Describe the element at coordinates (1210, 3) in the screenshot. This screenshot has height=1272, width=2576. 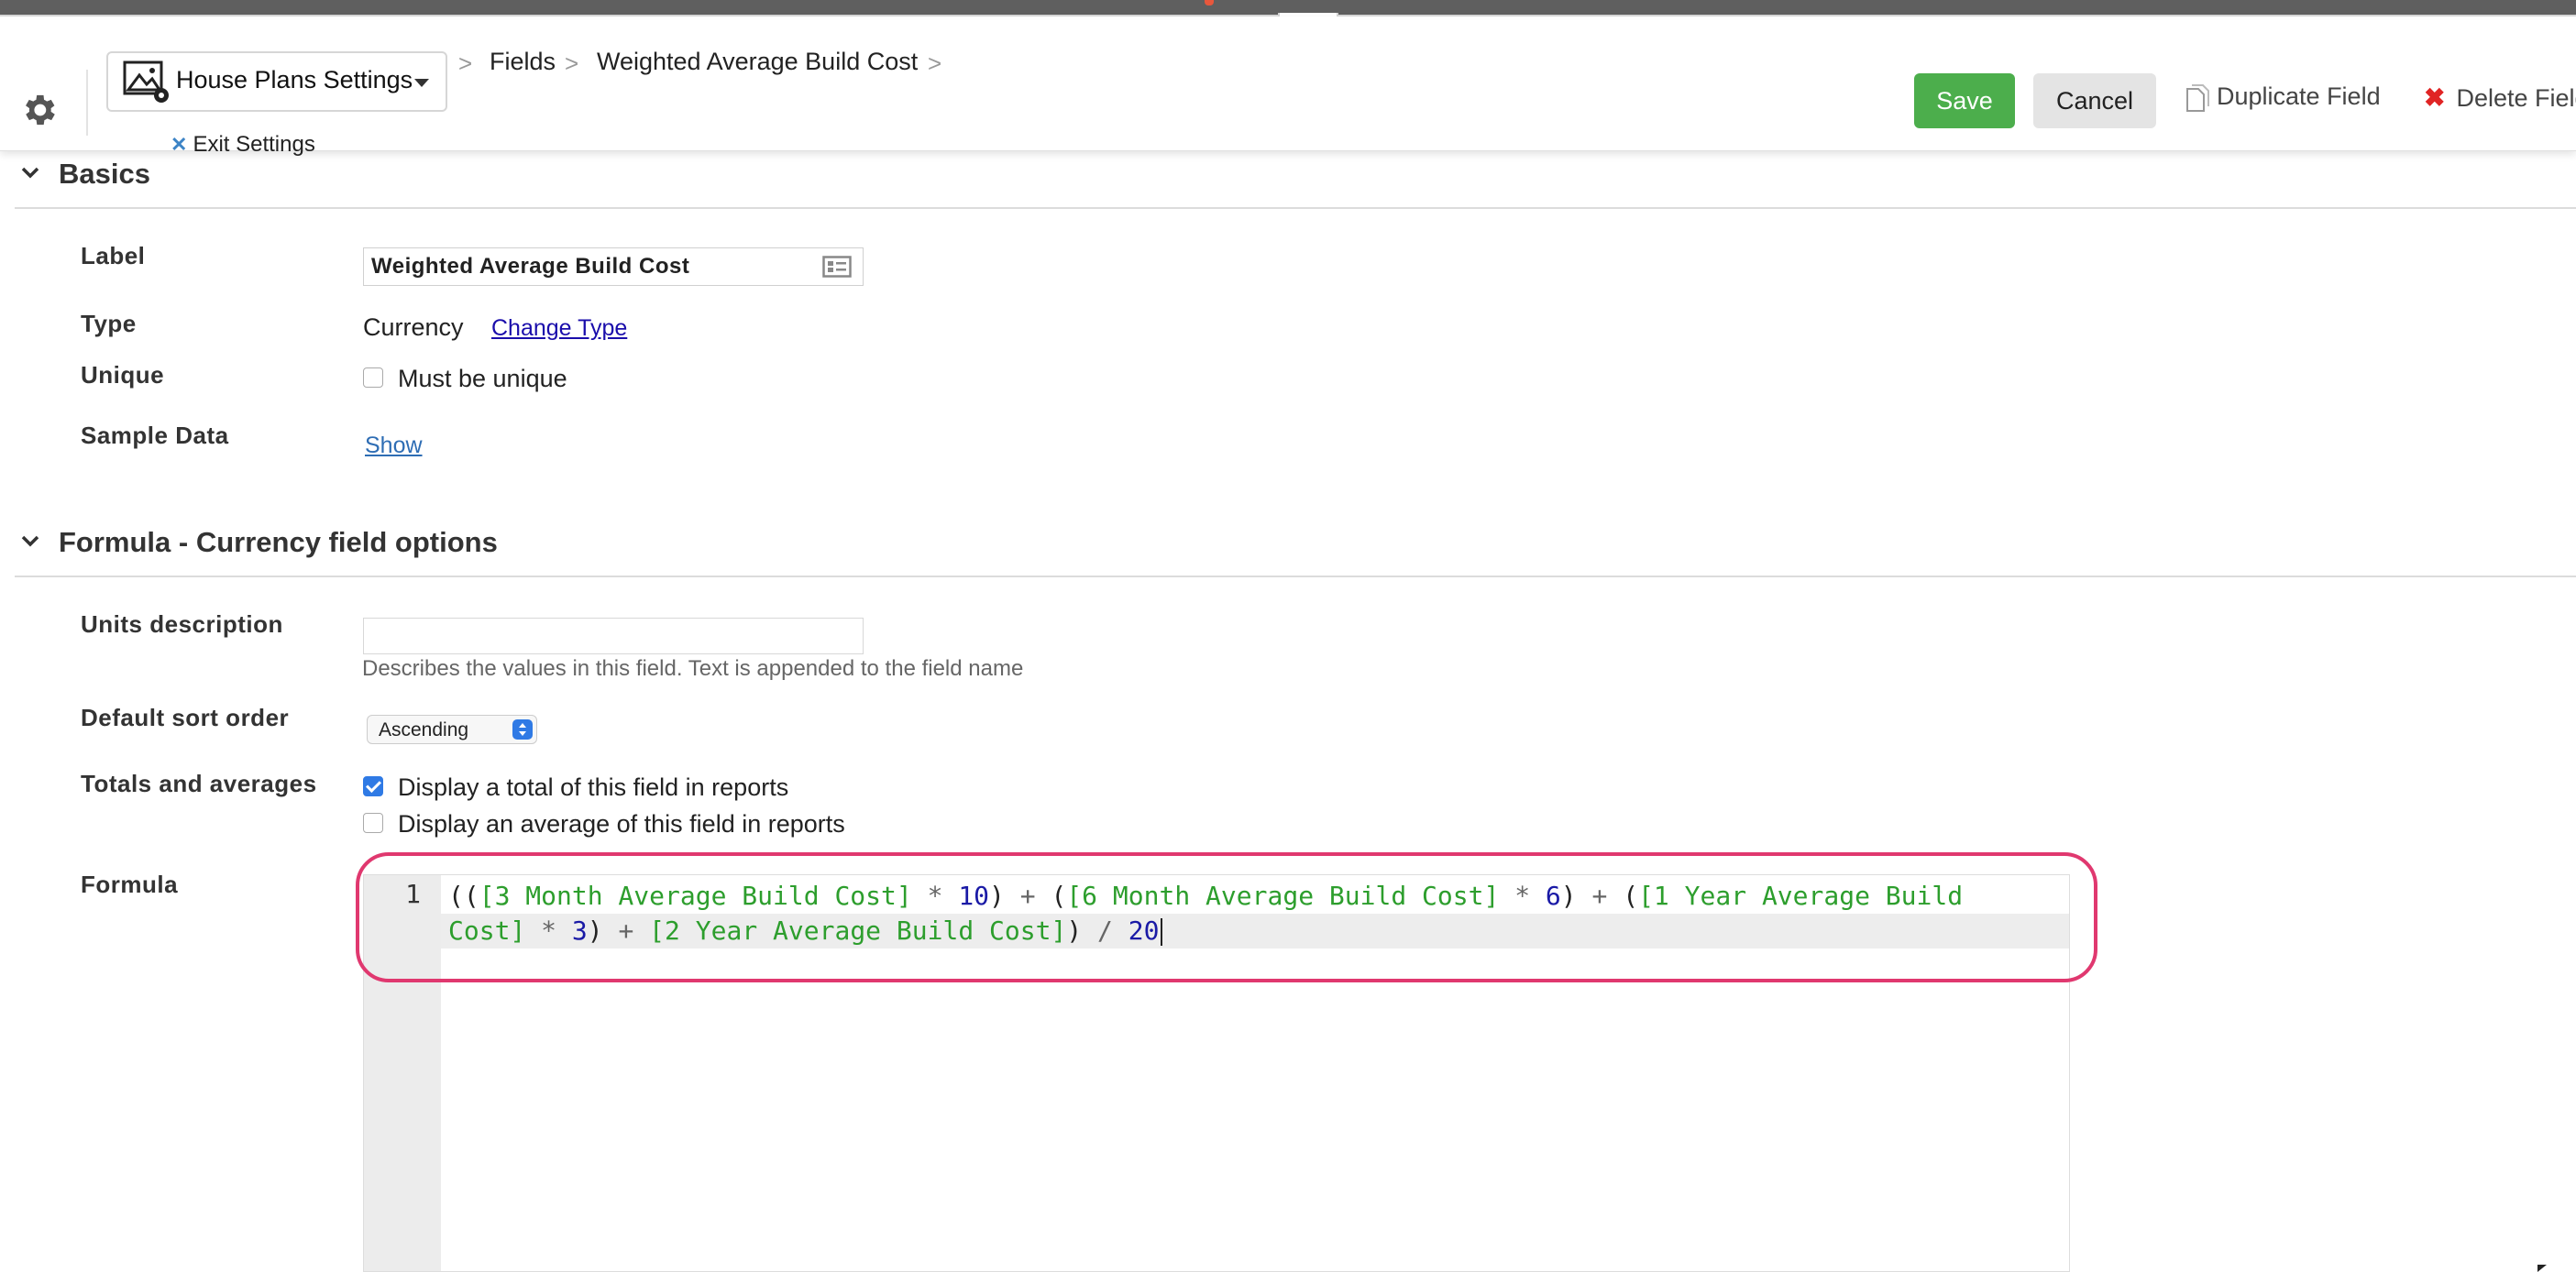
I see `top-accent-mark` at that location.